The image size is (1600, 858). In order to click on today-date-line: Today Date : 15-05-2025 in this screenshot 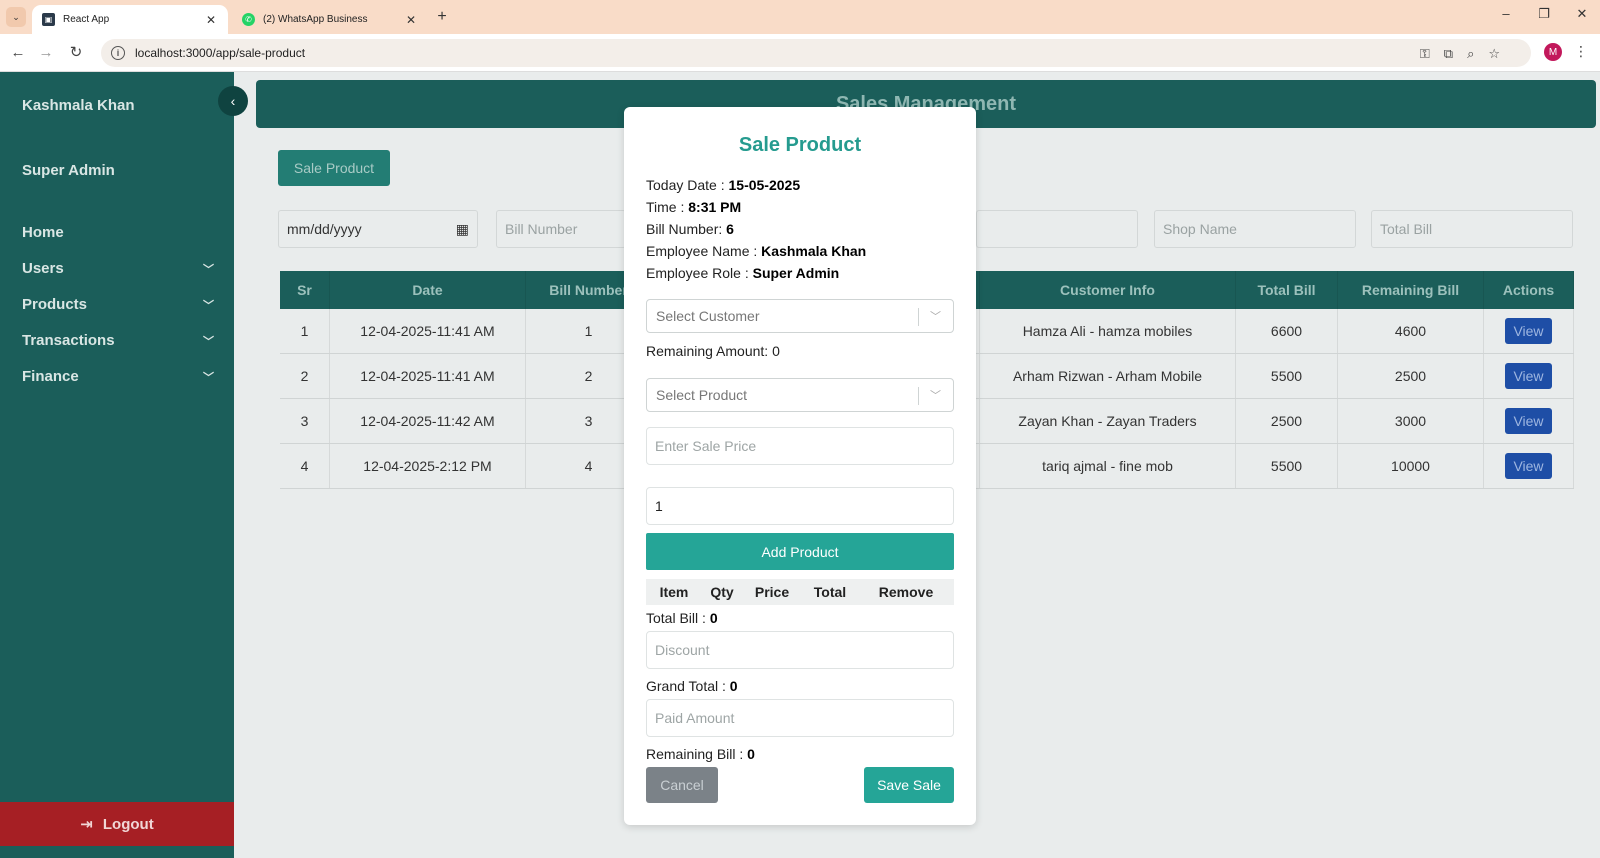, I will do `click(723, 185)`.